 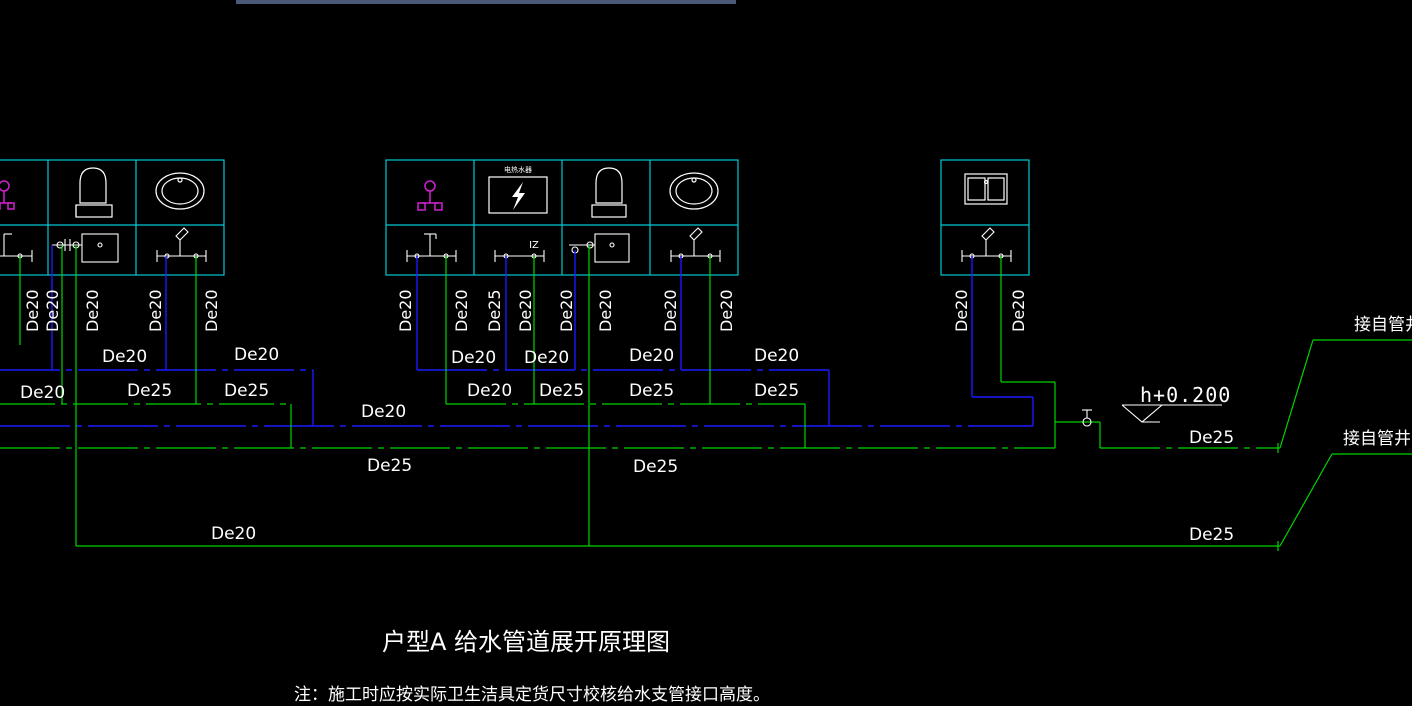 What do you see at coordinates (562, 217) in the screenshot?
I see `fixture-group-middle` at bounding box center [562, 217].